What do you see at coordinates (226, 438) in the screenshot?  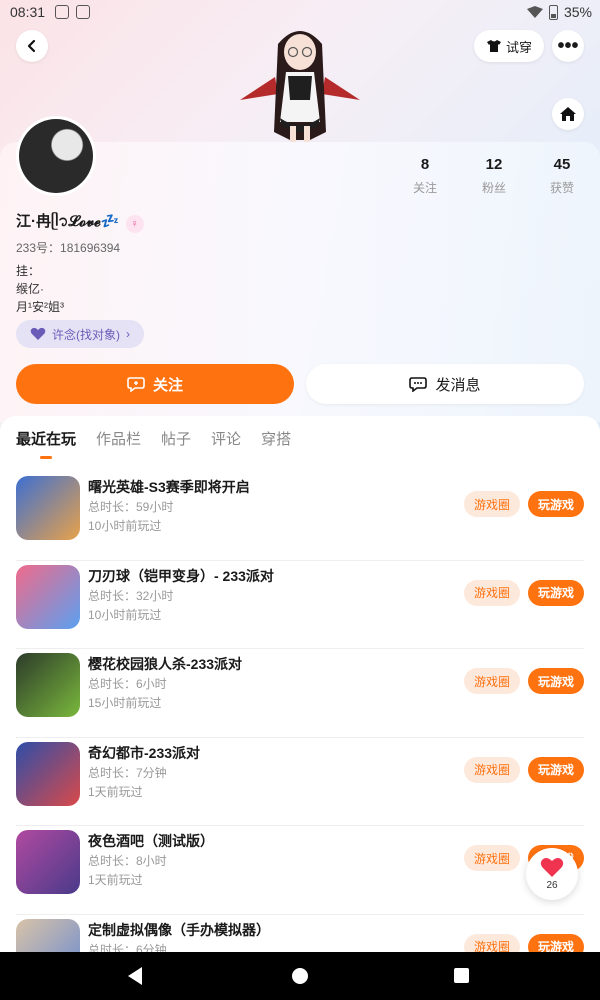 I see `tab-comments: 评论` at bounding box center [226, 438].